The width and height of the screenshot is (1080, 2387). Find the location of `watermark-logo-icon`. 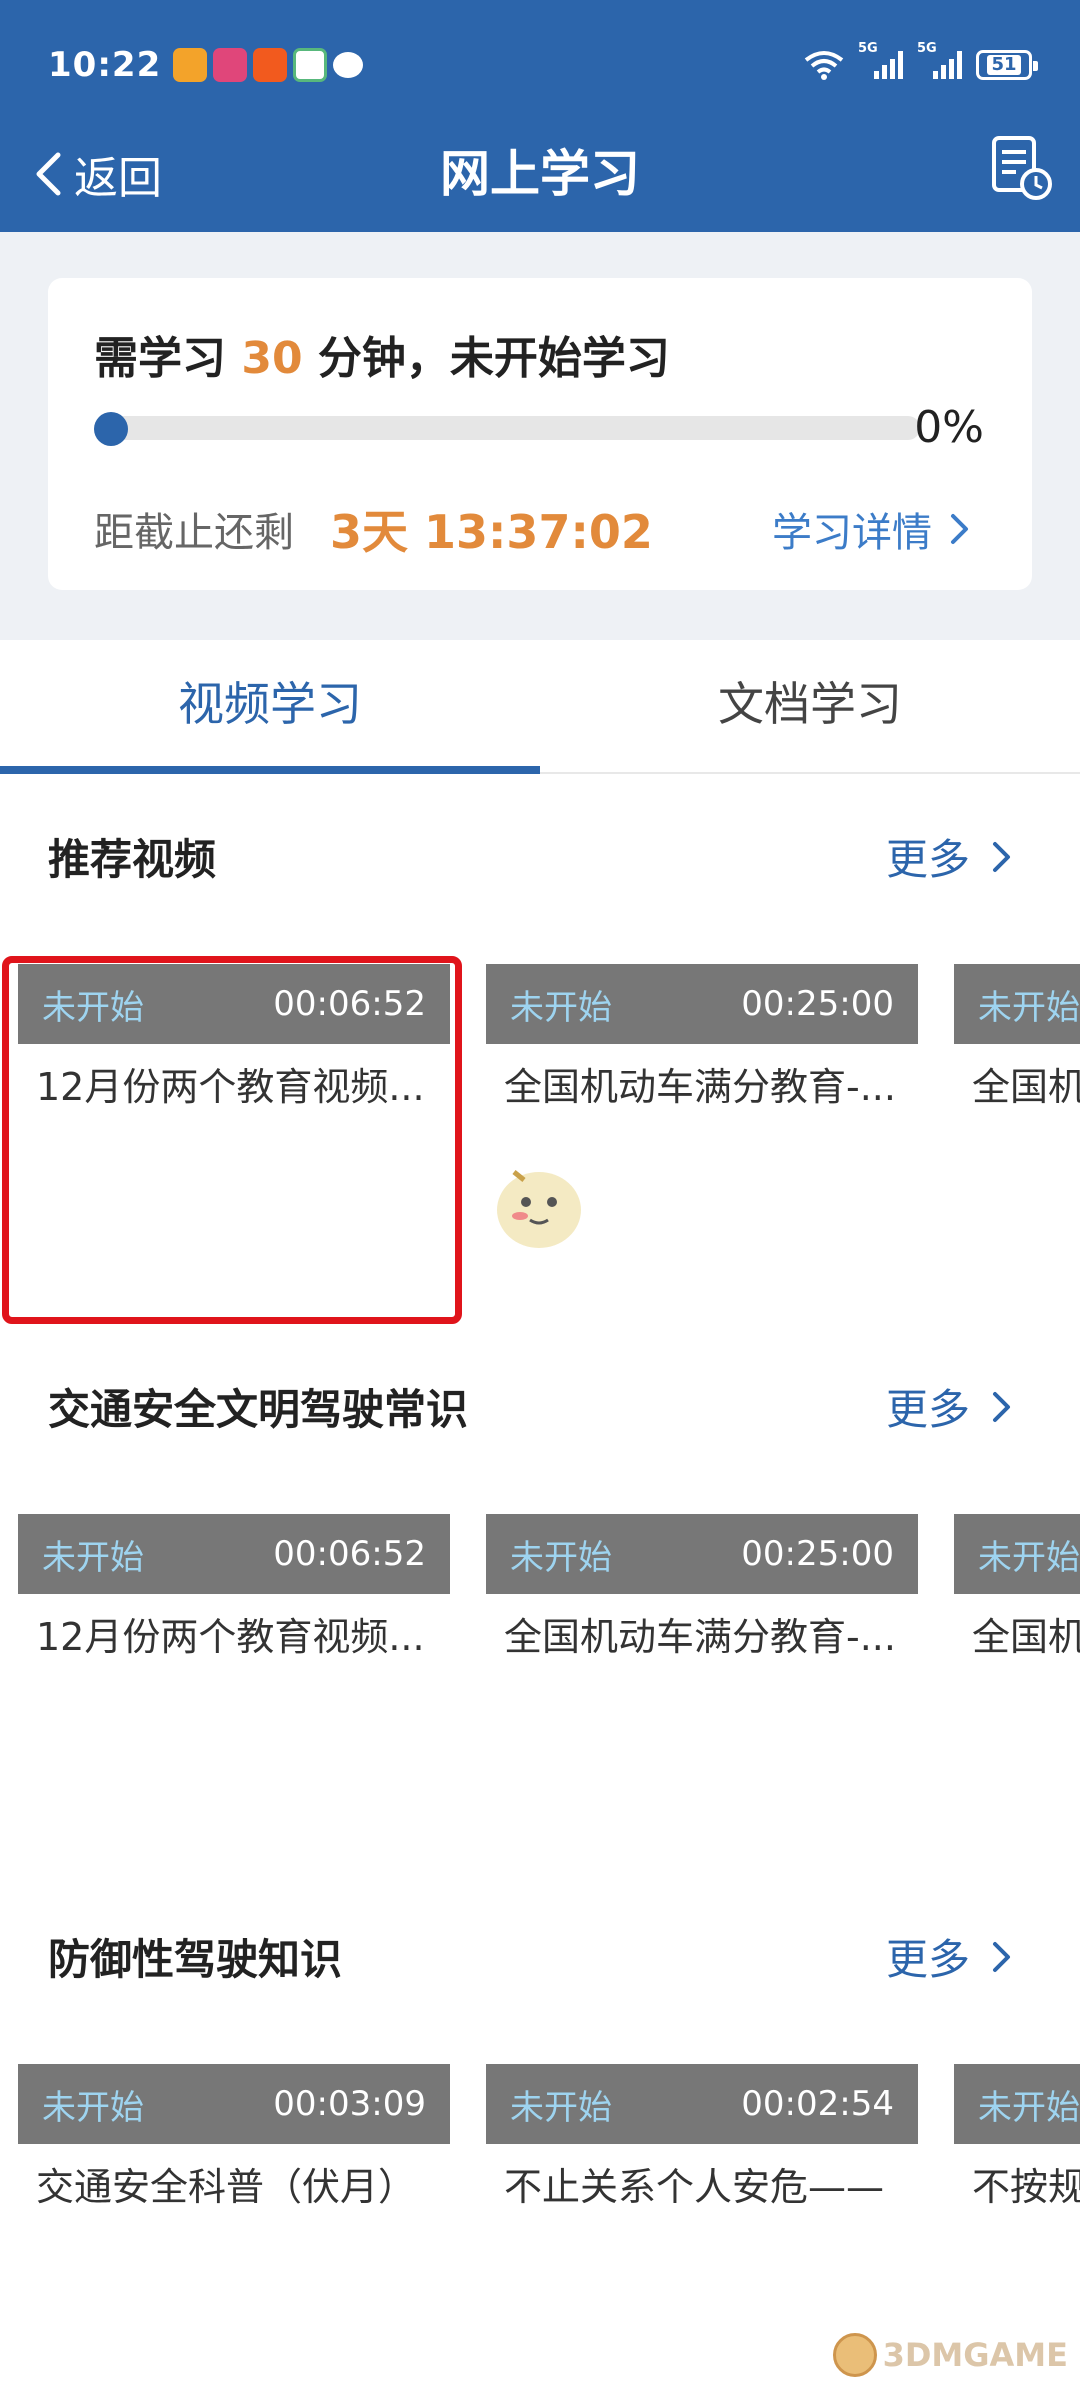

watermark-logo-icon is located at coordinates (854, 2355).